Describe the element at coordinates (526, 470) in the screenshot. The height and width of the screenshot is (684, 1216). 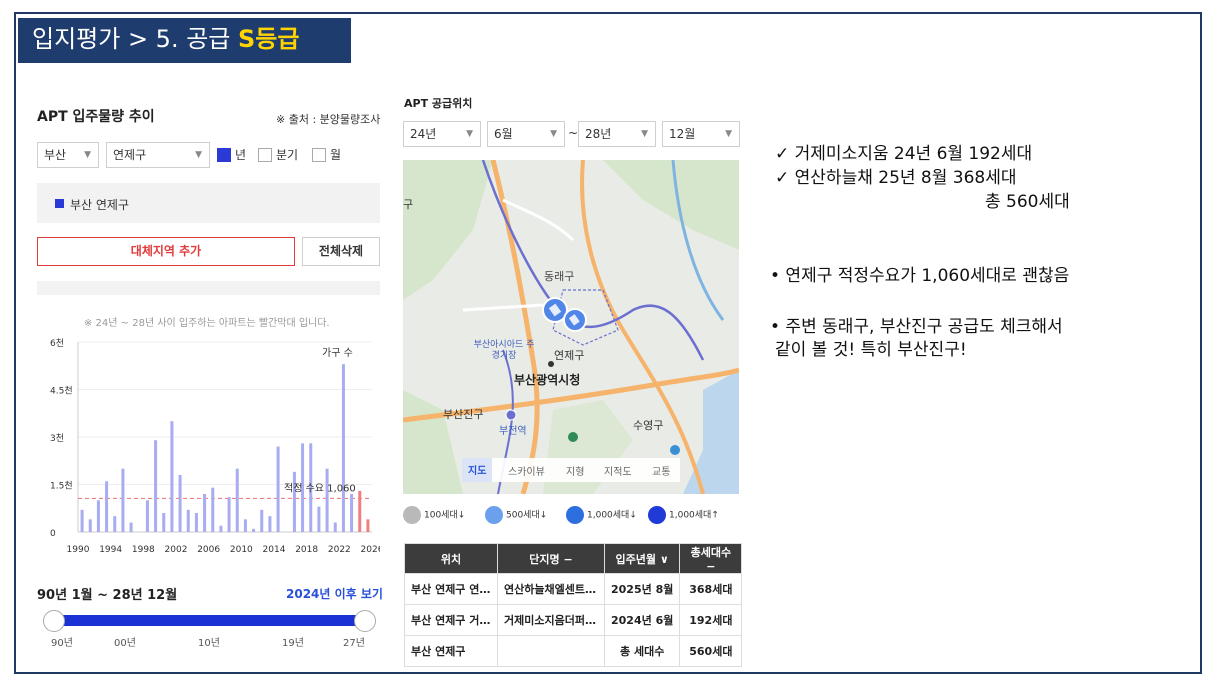
I see `map-tab-skyview: 스카이뷰` at that location.